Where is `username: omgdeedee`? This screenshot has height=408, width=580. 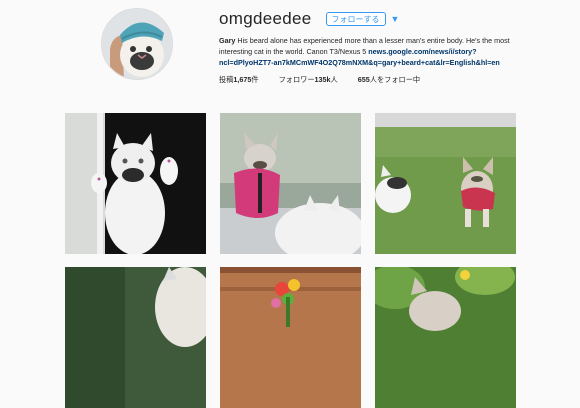 username: omgdeedee is located at coordinates (265, 18).